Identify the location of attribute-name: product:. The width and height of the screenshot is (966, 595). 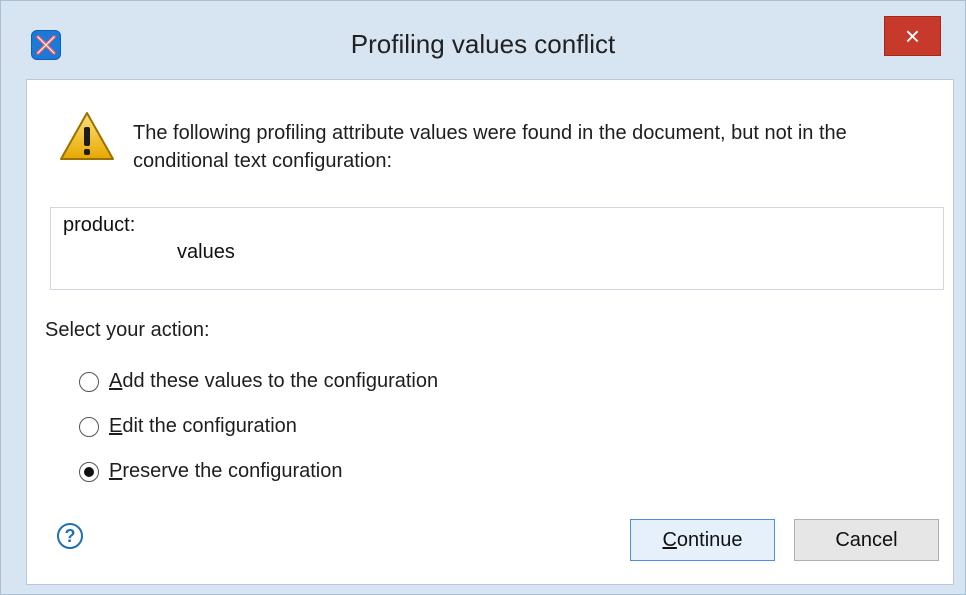
(99, 225).